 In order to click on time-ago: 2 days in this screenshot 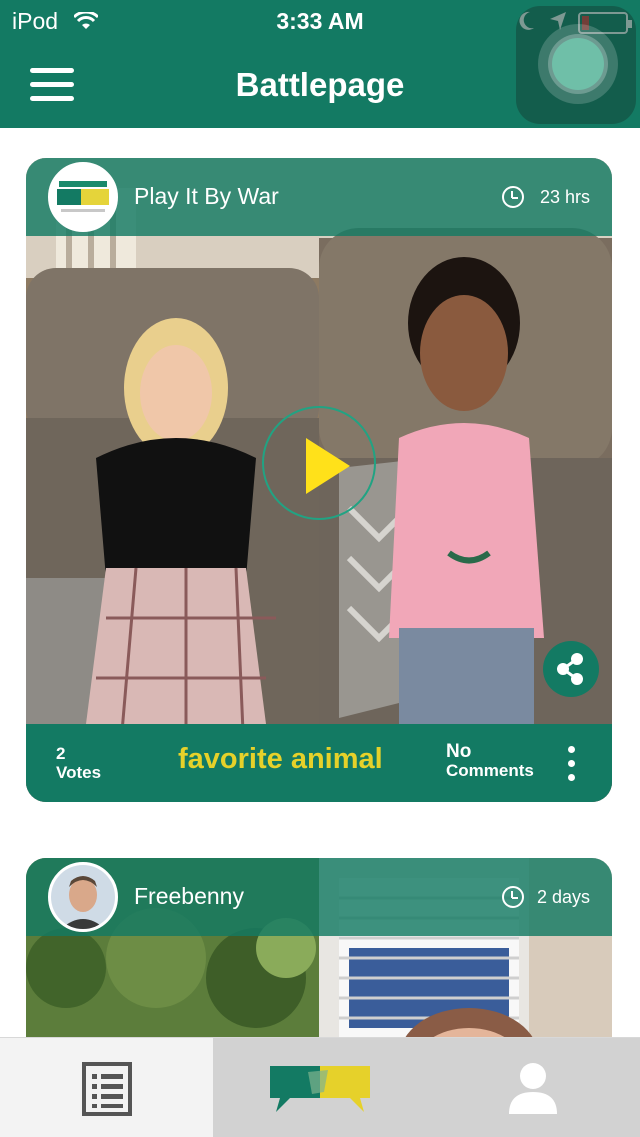, I will do `click(563, 897)`.